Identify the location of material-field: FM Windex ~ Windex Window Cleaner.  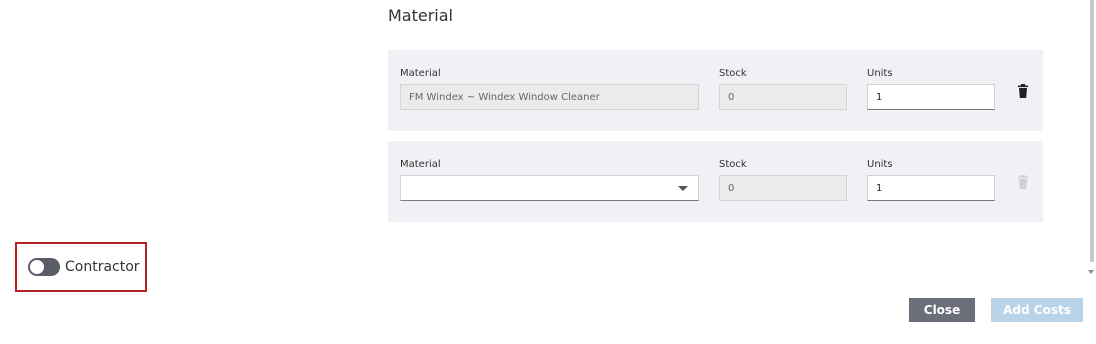
(549, 97).